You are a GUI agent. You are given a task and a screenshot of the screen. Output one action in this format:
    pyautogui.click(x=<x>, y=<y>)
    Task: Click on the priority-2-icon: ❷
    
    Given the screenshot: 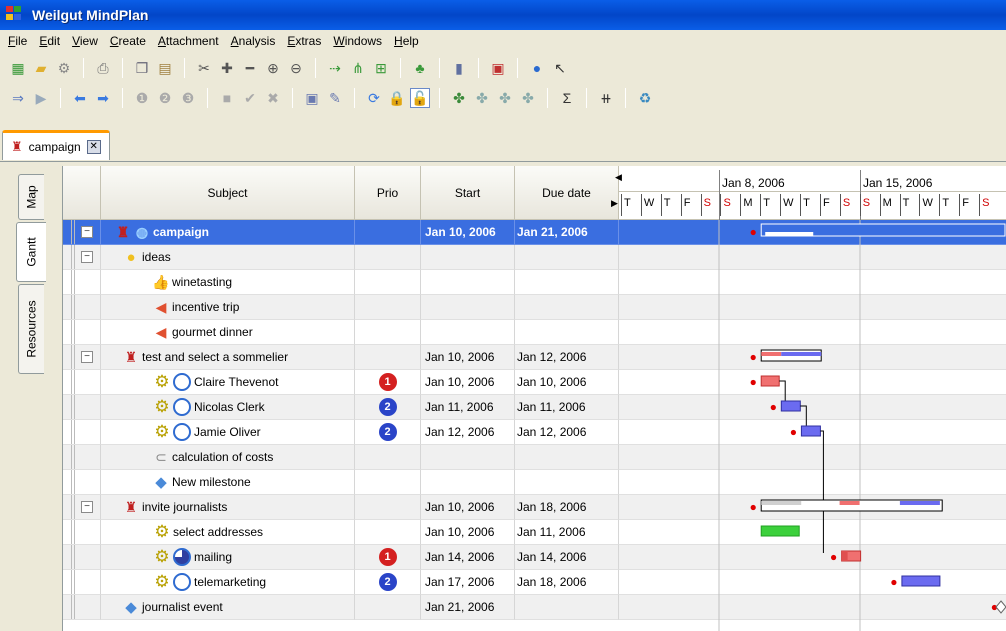 What is the action you would take?
    pyautogui.click(x=165, y=98)
    